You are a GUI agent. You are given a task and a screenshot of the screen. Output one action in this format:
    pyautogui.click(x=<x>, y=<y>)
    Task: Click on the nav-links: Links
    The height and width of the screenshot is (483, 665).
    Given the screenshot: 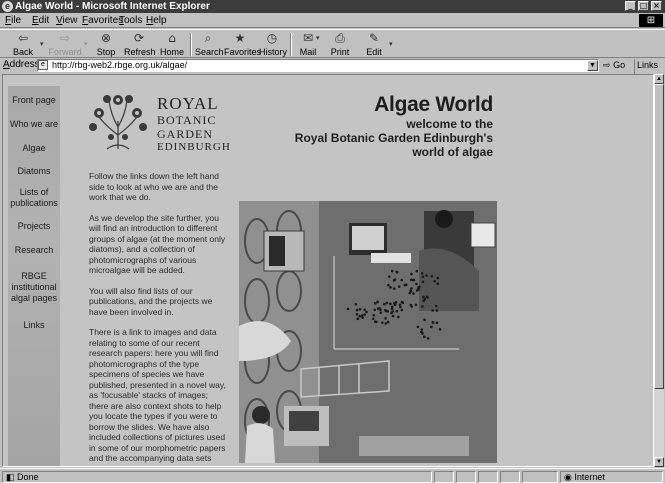 What is the action you would take?
    pyautogui.click(x=34, y=325)
    